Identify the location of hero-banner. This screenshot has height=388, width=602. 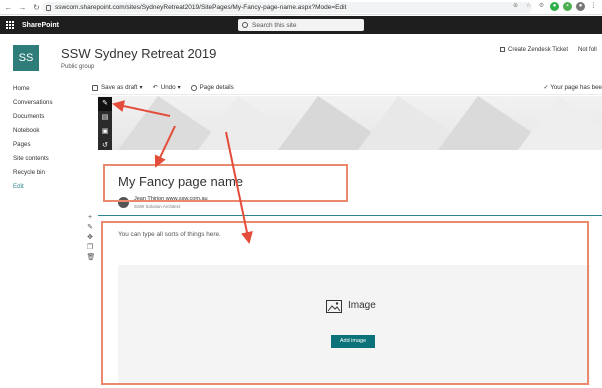
(350, 123).